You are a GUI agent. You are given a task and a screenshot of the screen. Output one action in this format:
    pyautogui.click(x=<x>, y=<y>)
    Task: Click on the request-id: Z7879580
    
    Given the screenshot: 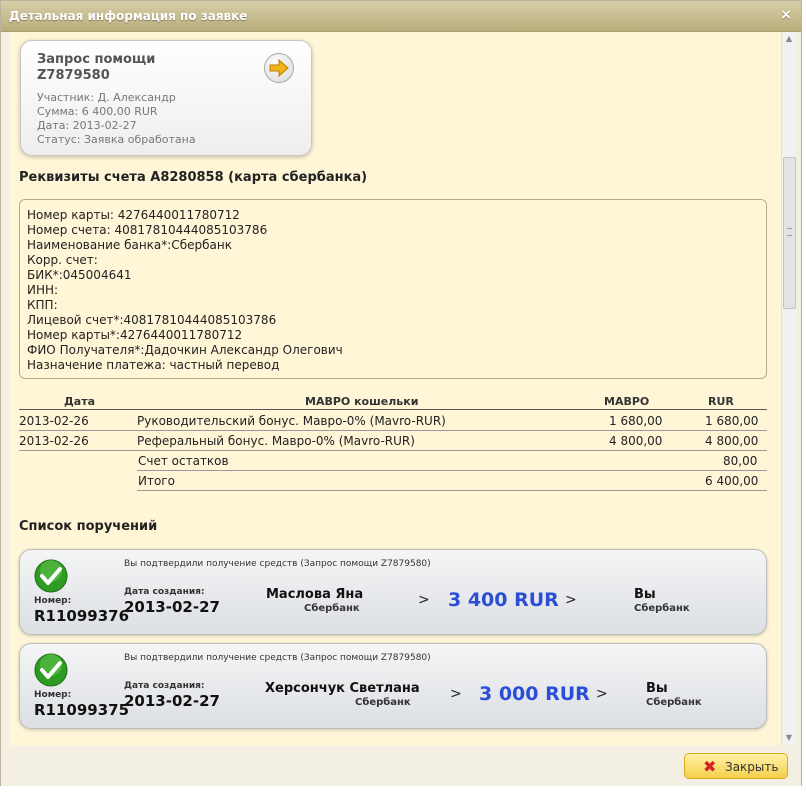 What is the action you would take?
    pyautogui.click(x=73, y=75)
    